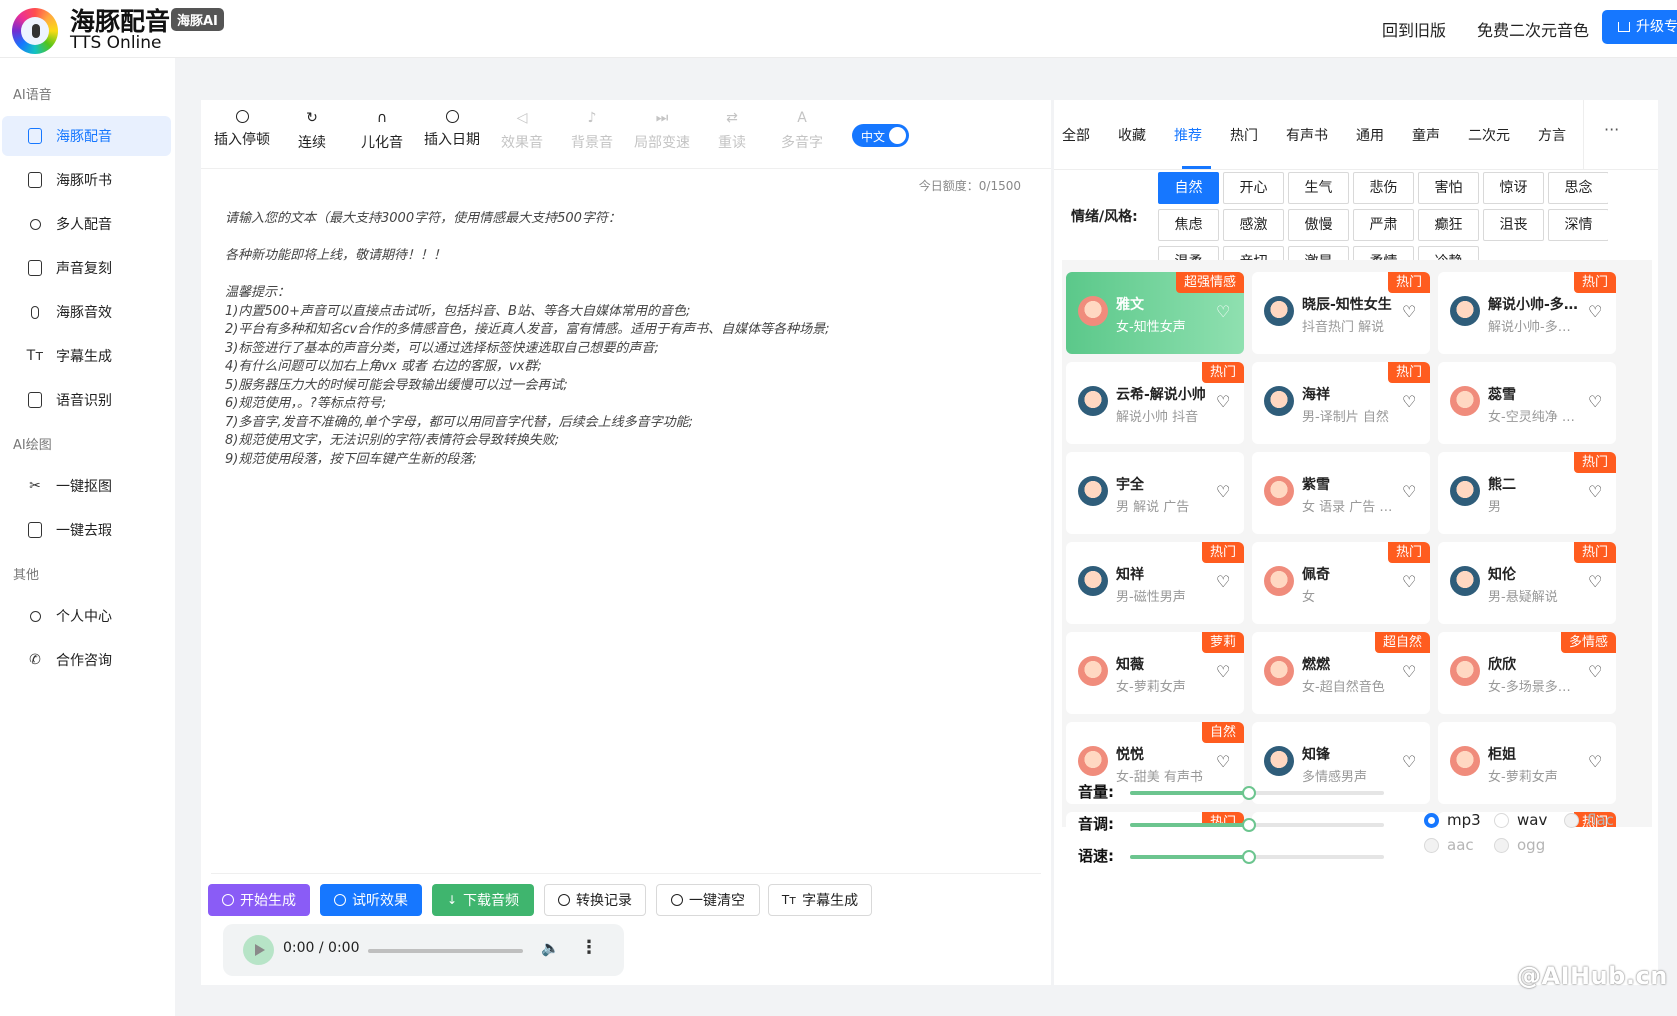  What do you see at coordinates (1244, 135) in the screenshot?
I see `tab-voice-category: 热门` at bounding box center [1244, 135].